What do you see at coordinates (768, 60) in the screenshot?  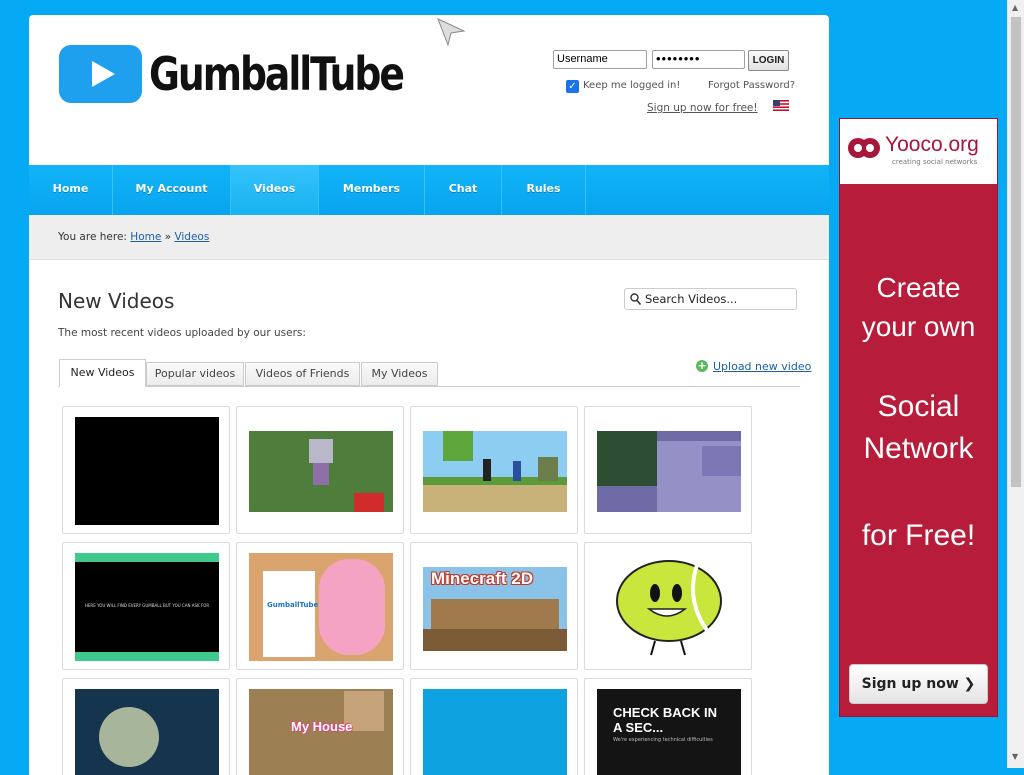 I see `login-button: LOGIN` at bounding box center [768, 60].